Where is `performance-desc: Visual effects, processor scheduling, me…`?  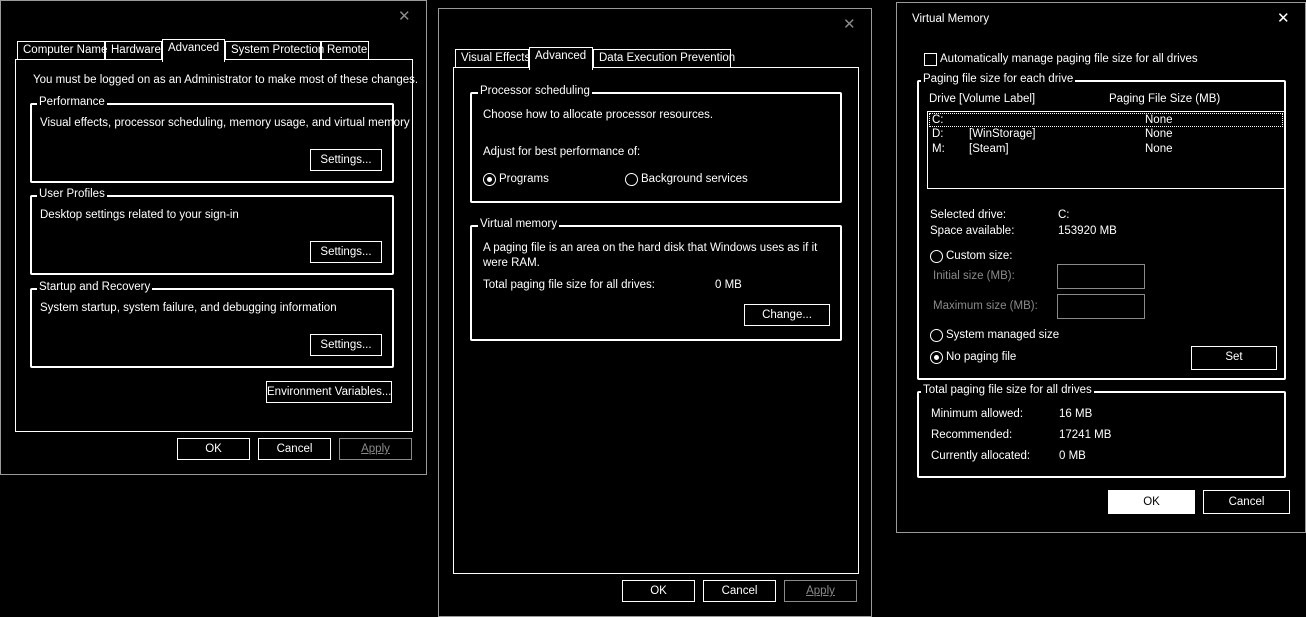 performance-desc: Visual effects, processor scheduling, me… is located at coordinates (225, 123).